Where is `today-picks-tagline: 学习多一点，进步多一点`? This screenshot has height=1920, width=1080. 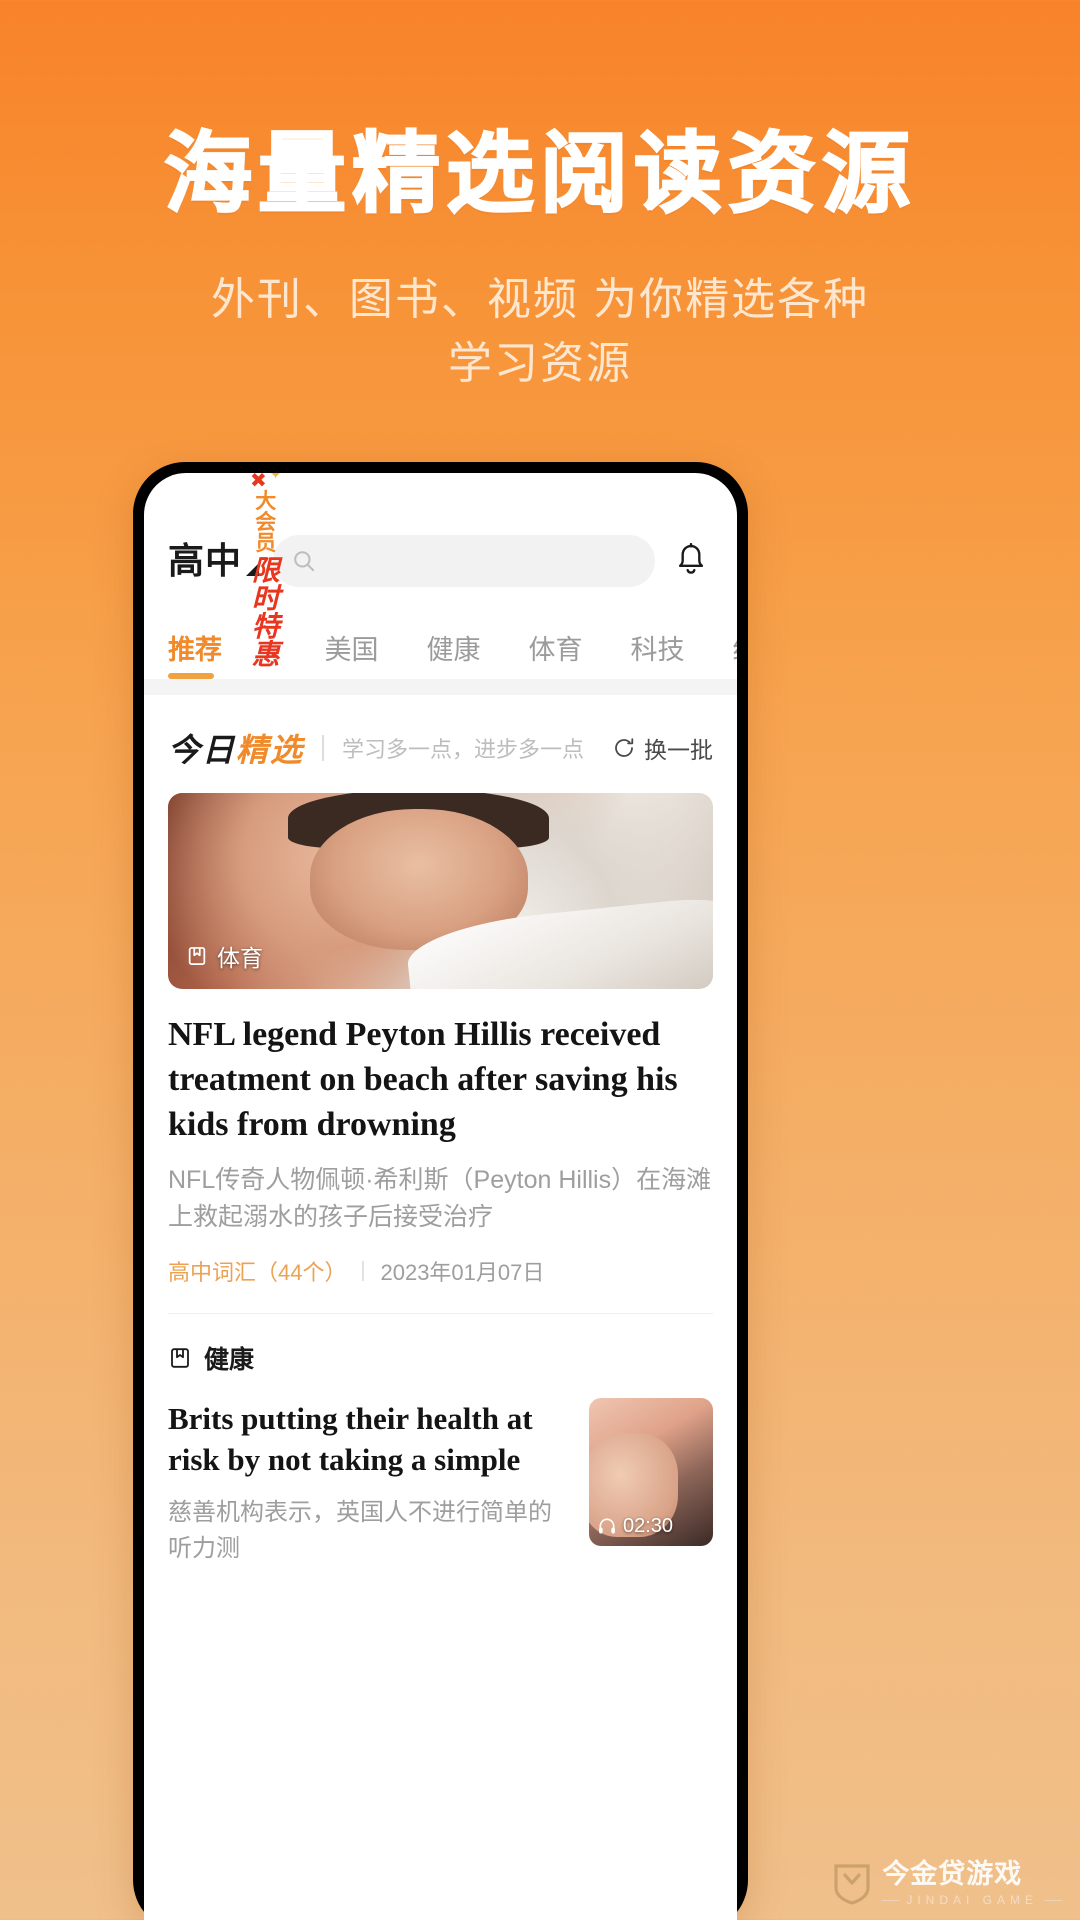 today-picks-tagline: 学习多一点，进步多一点 is located at coordinates (463, 749).